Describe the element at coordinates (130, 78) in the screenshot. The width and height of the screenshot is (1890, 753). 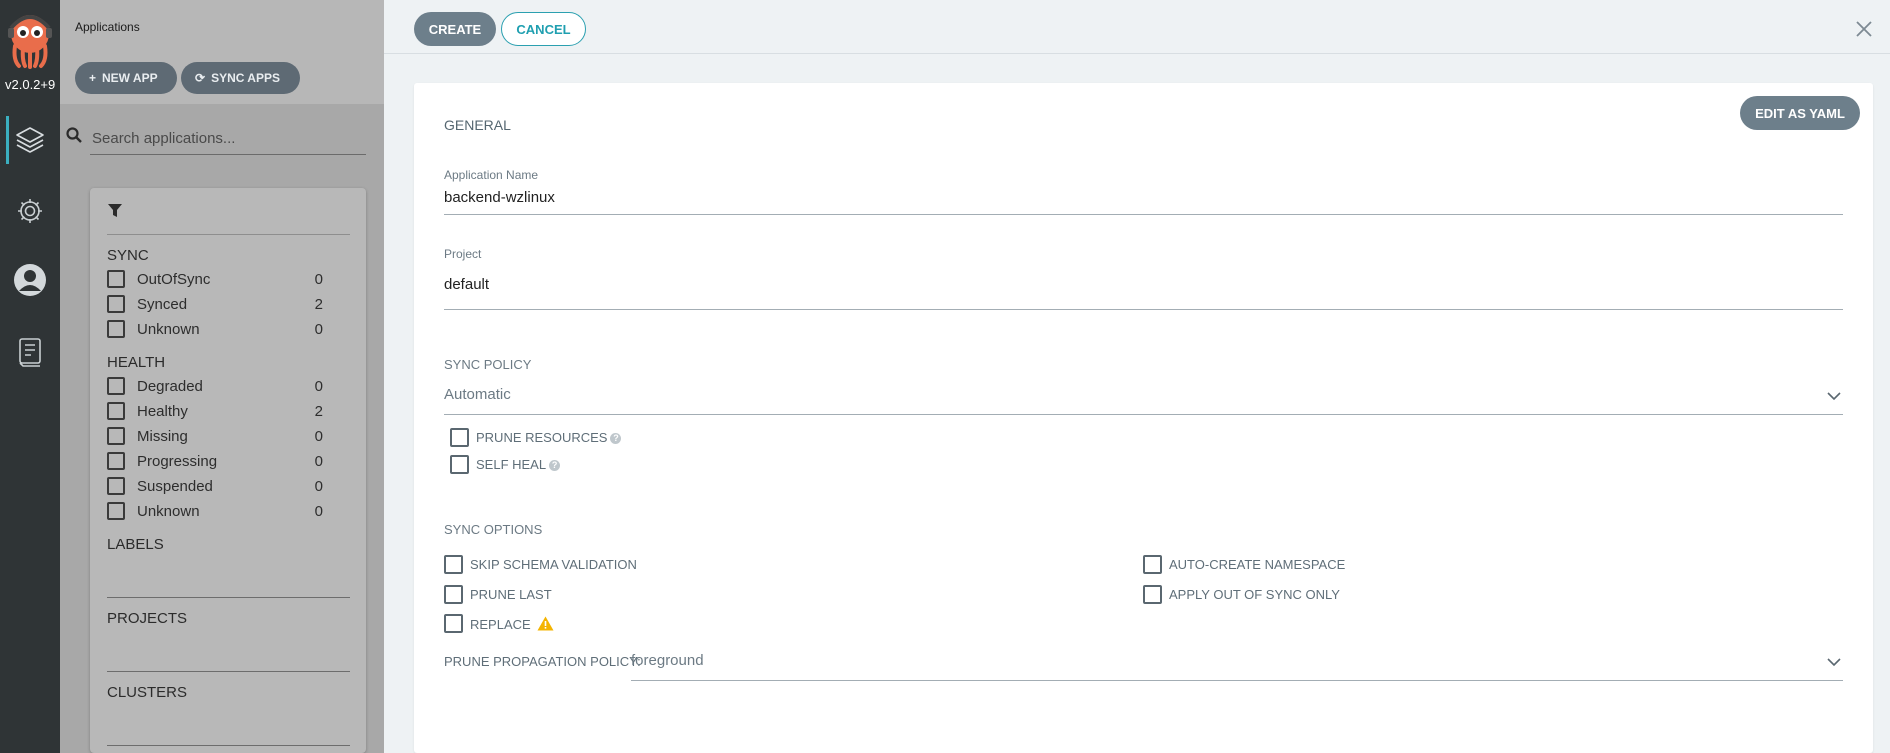
I see `new-app-label: NEW APP` at that location.